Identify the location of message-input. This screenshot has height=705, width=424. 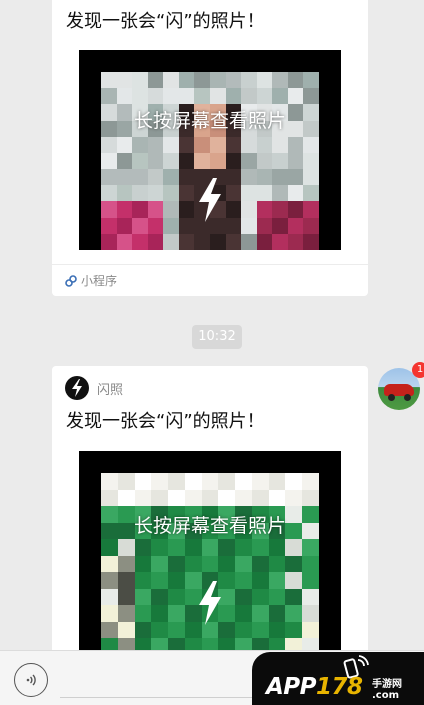
(160, 697).